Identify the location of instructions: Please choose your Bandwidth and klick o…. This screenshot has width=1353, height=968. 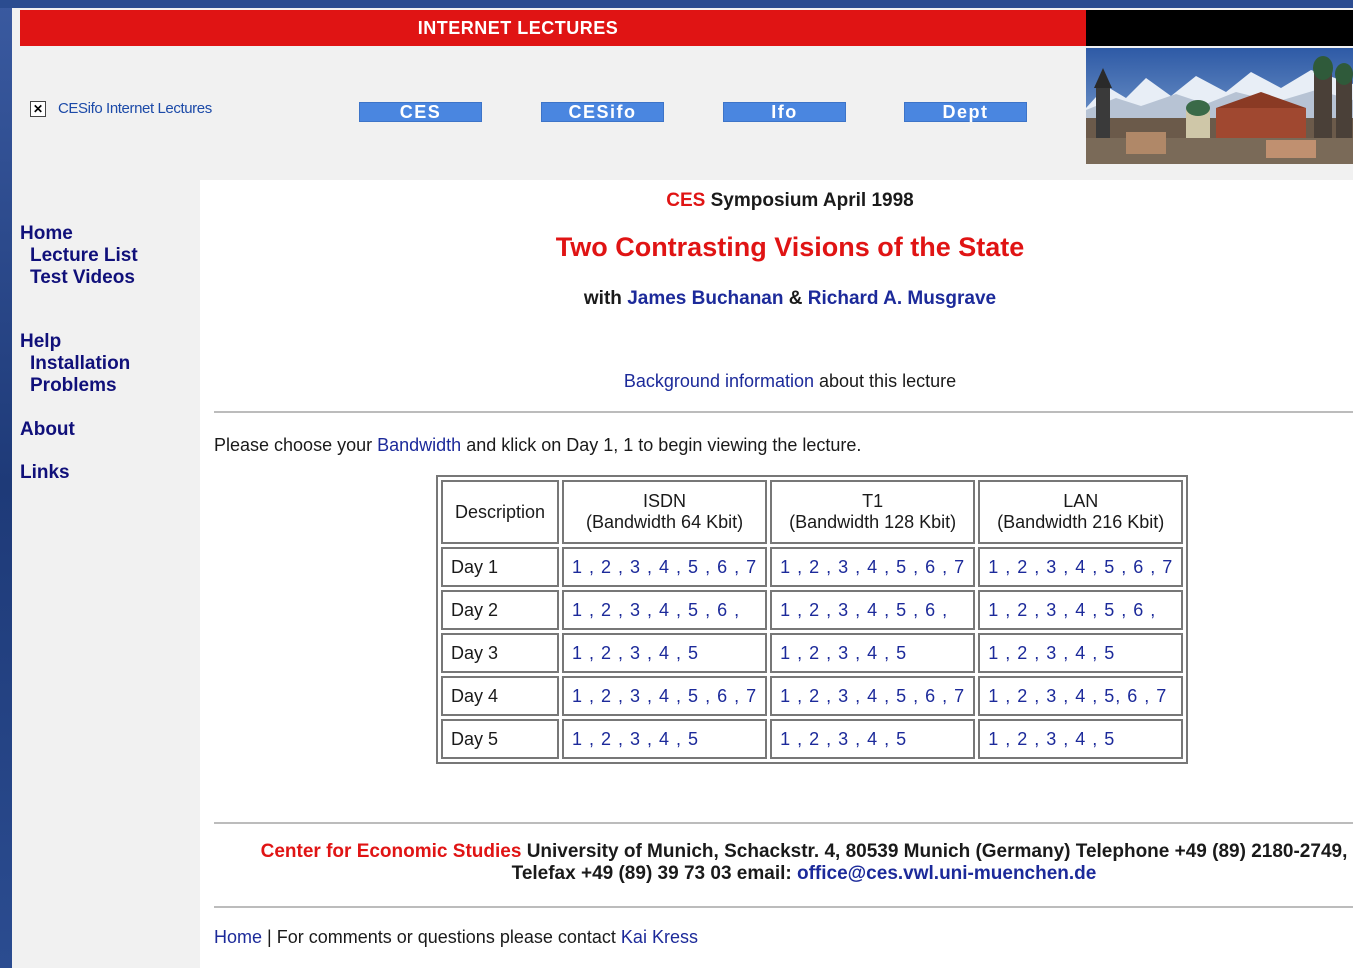
(537, 445).